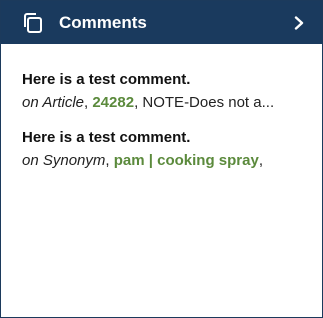 The width and height of the screenshot is (323, 318). I want to click on comment-trailing: ,, so click(260, 160).